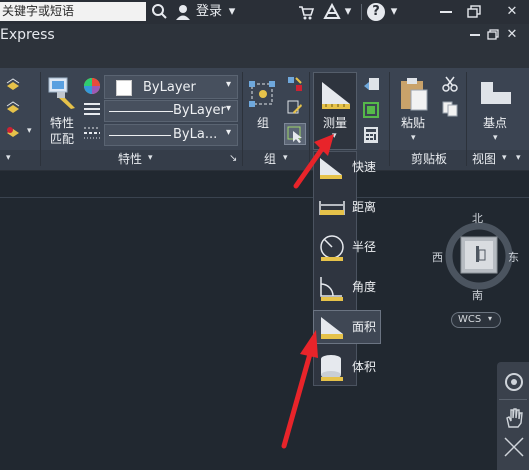 This screenshot has height=470, width=529. I want to click on lineweight-preview, so click(140, 135).